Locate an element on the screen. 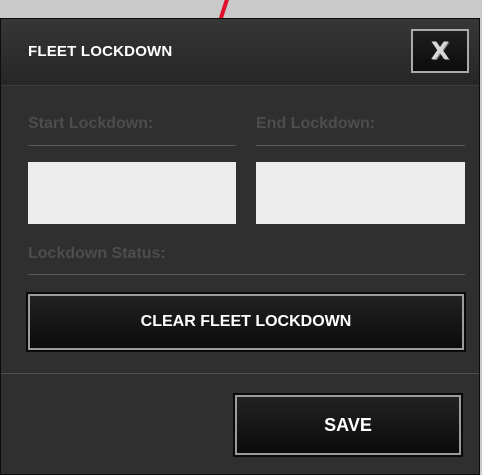 This screenshot has height=475, width=482. clear-fleet-lockdown-button: CLEAR FLEET LOCKDOWN is located at coordinates (246, 322).